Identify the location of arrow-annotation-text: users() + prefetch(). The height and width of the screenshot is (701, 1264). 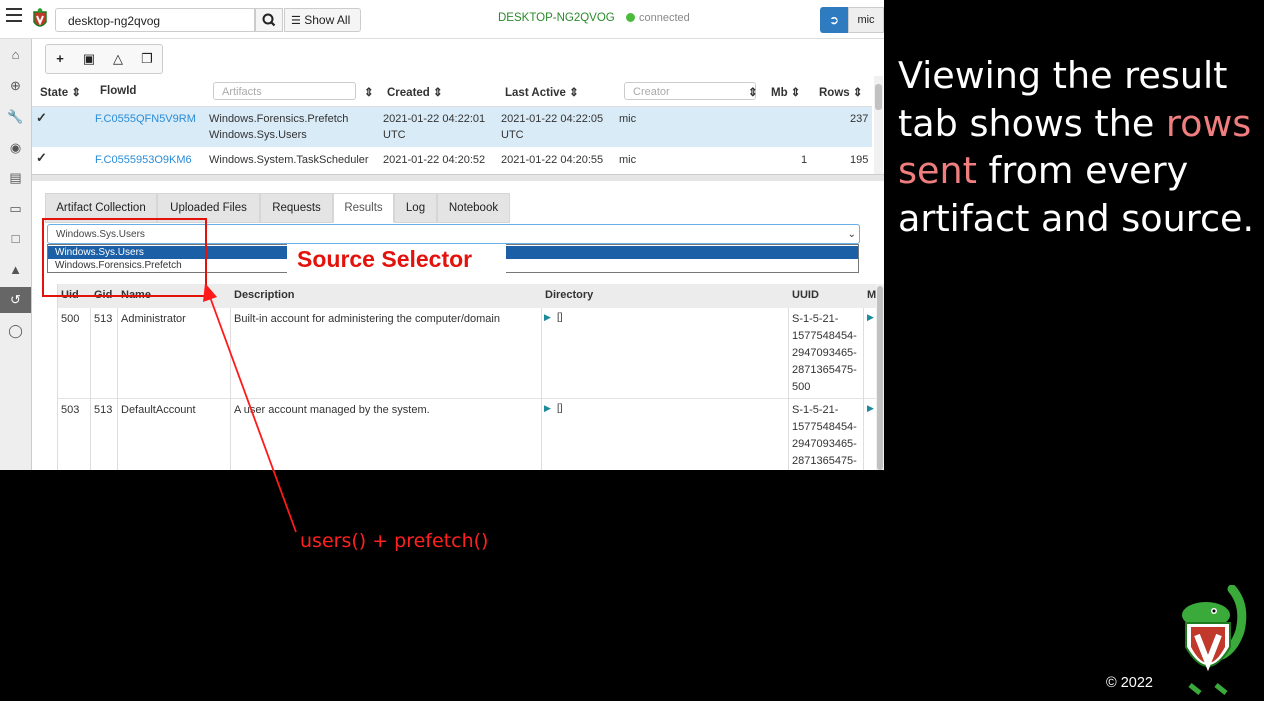
(394, 541).